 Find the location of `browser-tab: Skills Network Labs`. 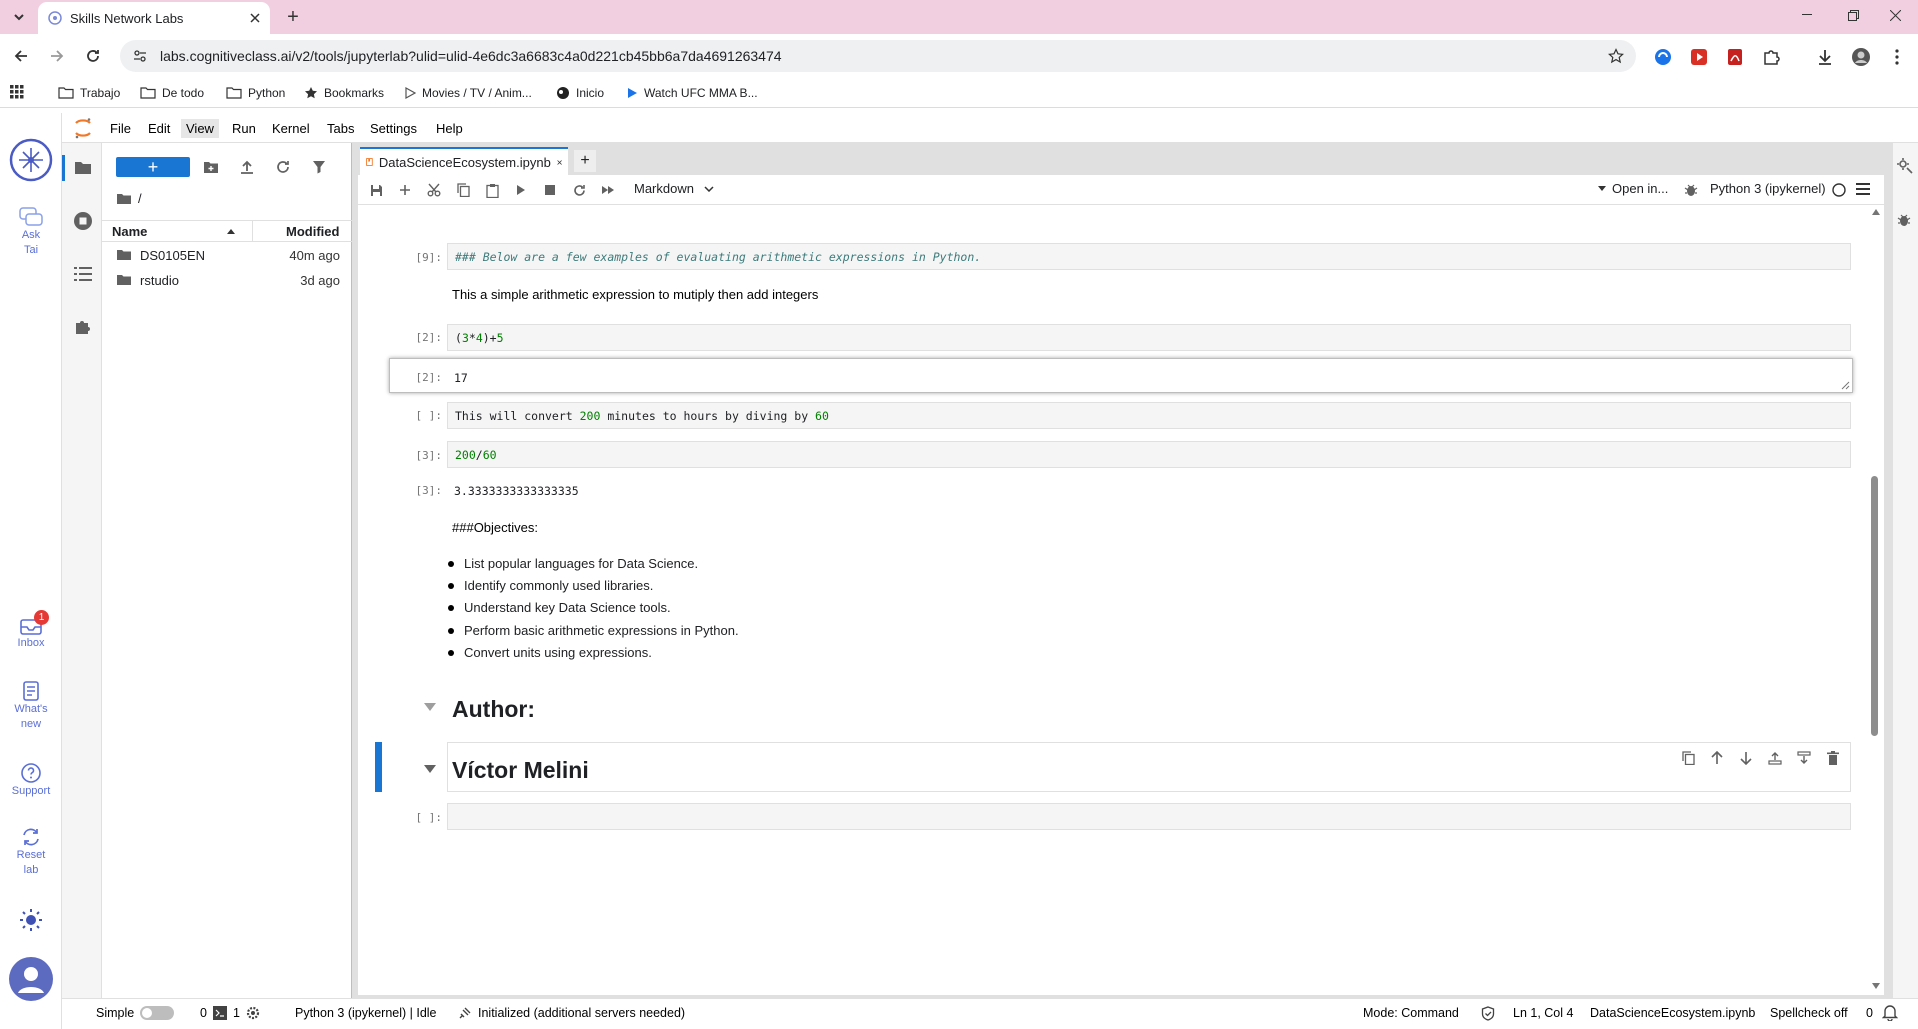

browser-tab: Skills Network Labs is located at coordinates (154, 18).